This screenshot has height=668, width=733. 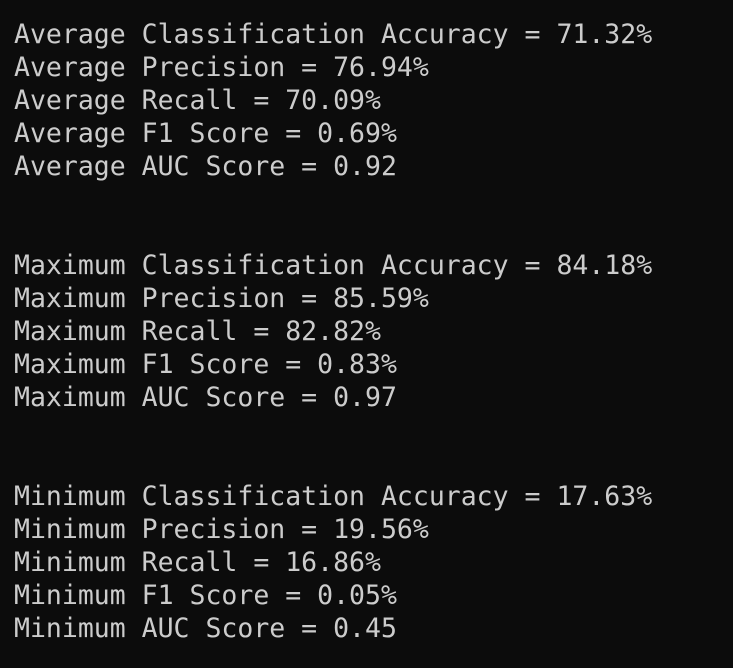 I want to click on minimum-accuracy-line: Minimum Classification Accuracy = 17.63%, so click(x=333, y=496).